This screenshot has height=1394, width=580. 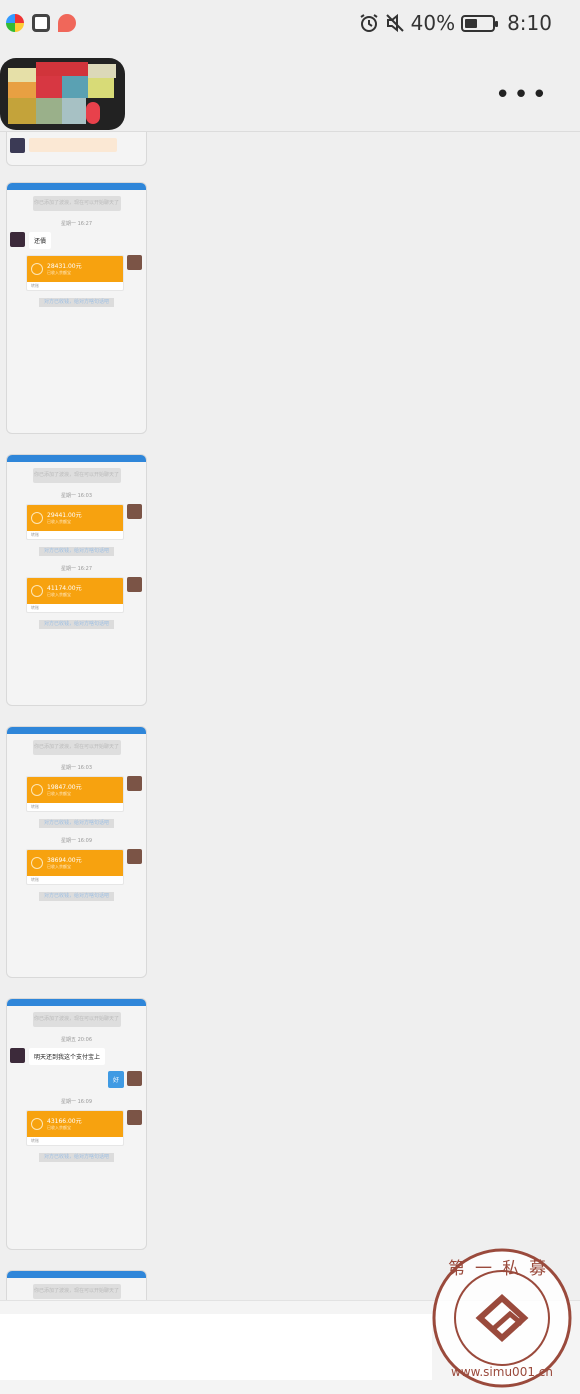 What do you see at coordinates (76, 1080) in the screenshot?
I see `message-row: 好` at bounding box center [76, 1080].